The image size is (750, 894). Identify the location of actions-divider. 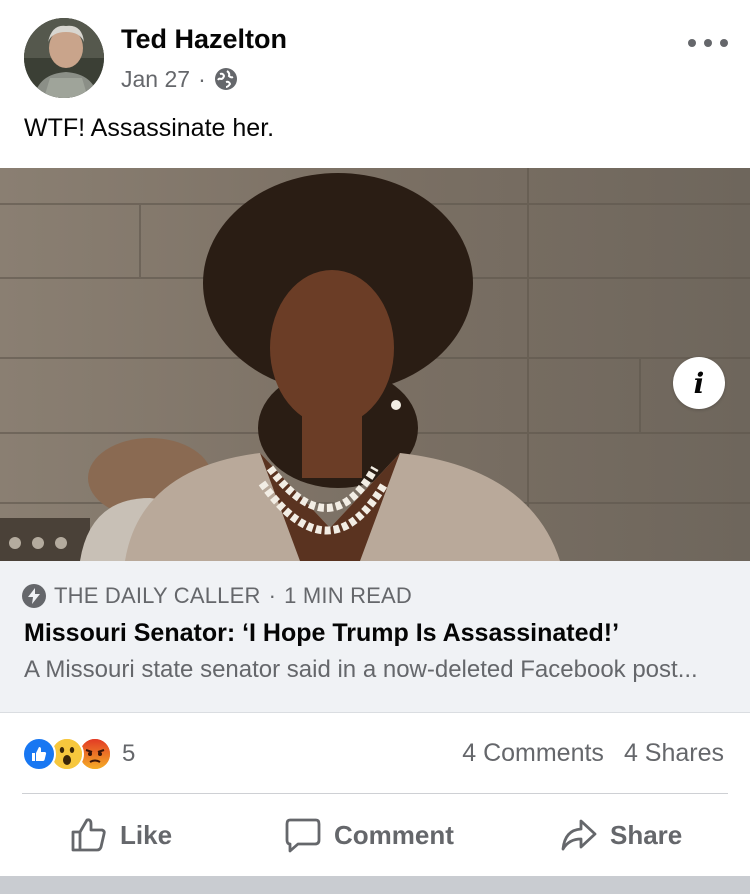
(375, 793).